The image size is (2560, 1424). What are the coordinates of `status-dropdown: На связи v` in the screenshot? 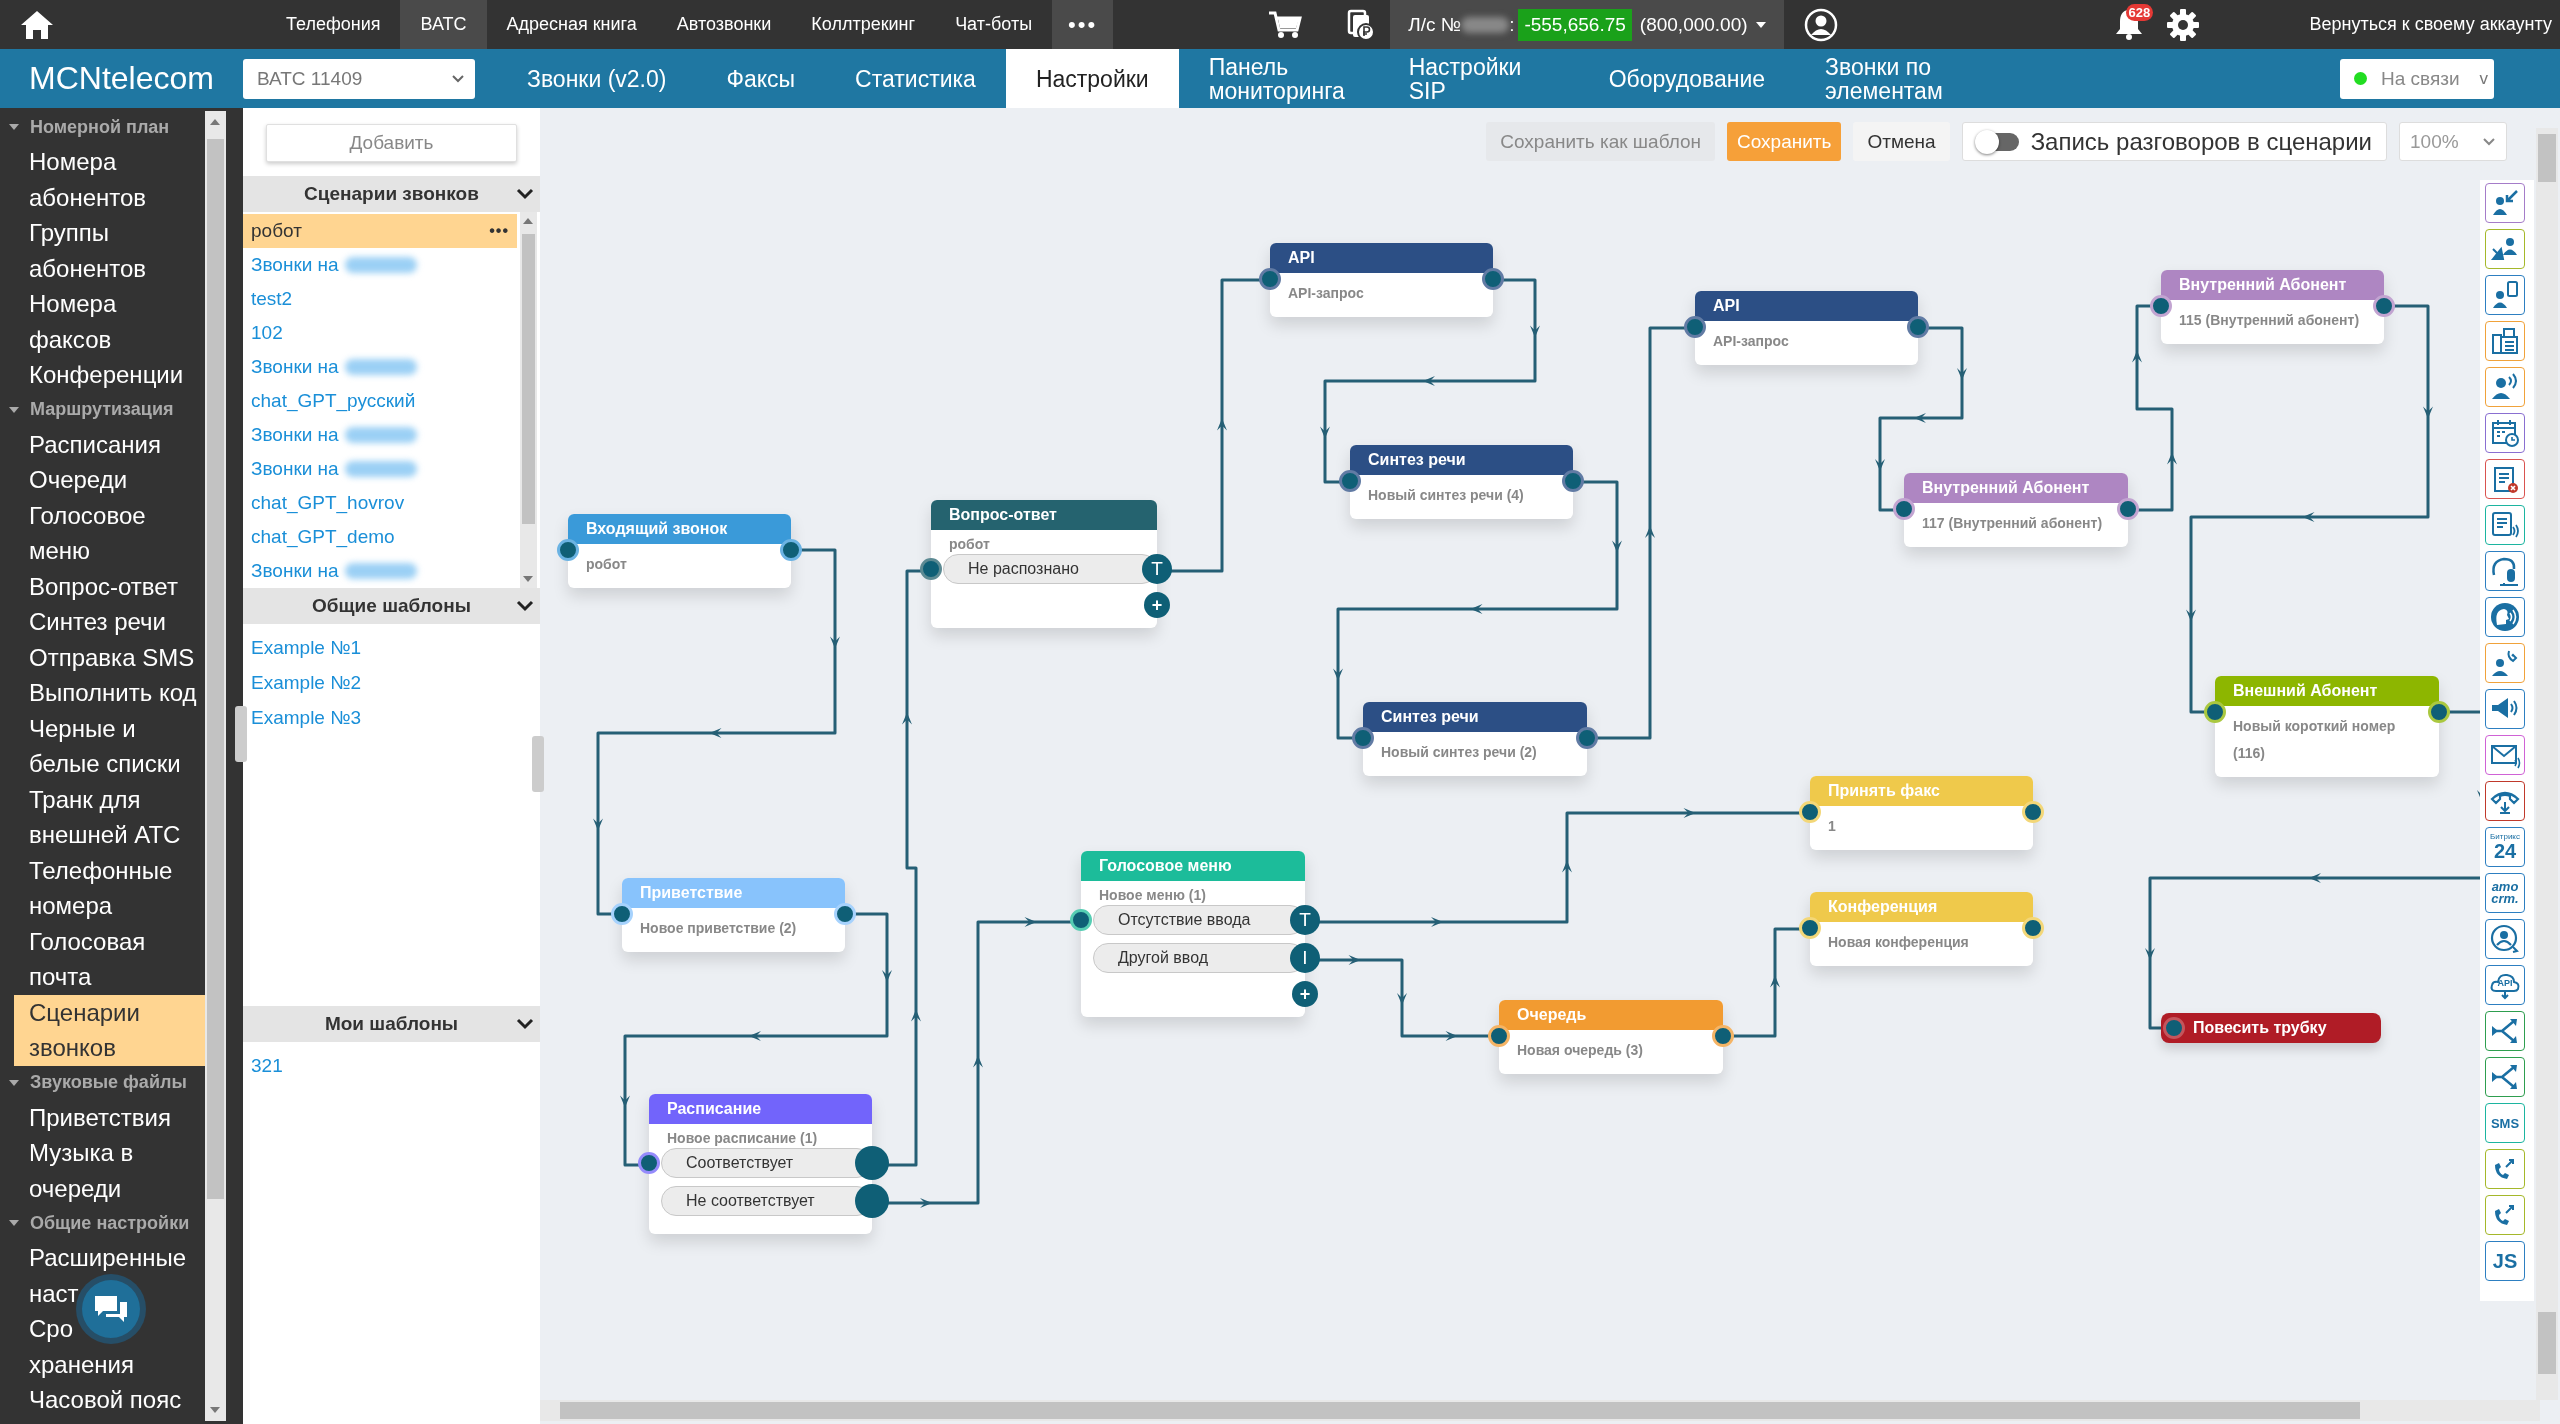 It's located at (2417, 78).